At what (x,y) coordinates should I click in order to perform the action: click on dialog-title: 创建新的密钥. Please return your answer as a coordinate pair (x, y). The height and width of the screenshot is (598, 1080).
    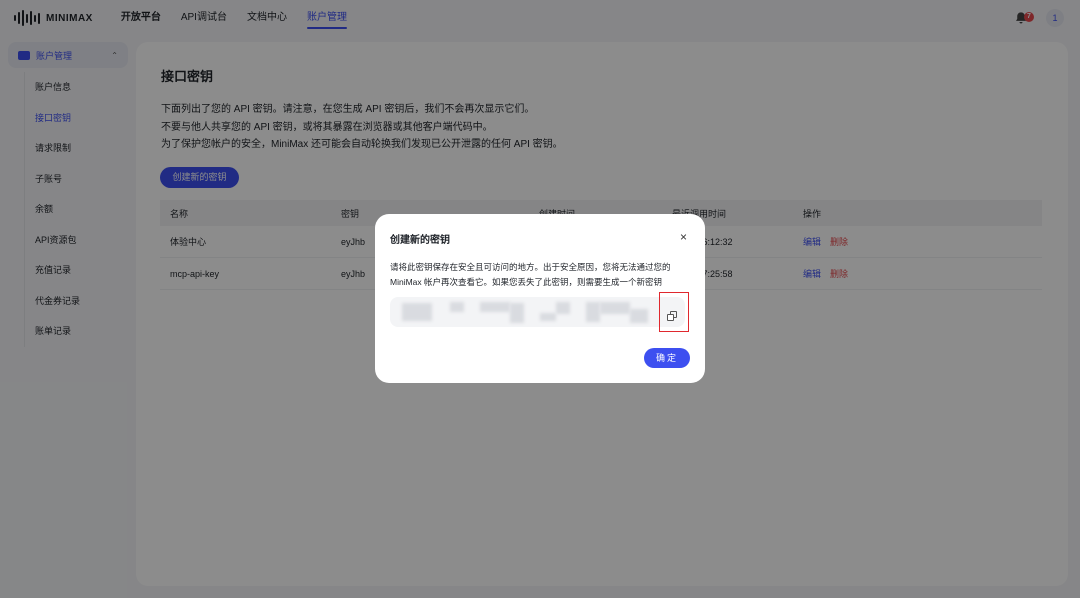
    Looking at the image, I should click on (420, 240).